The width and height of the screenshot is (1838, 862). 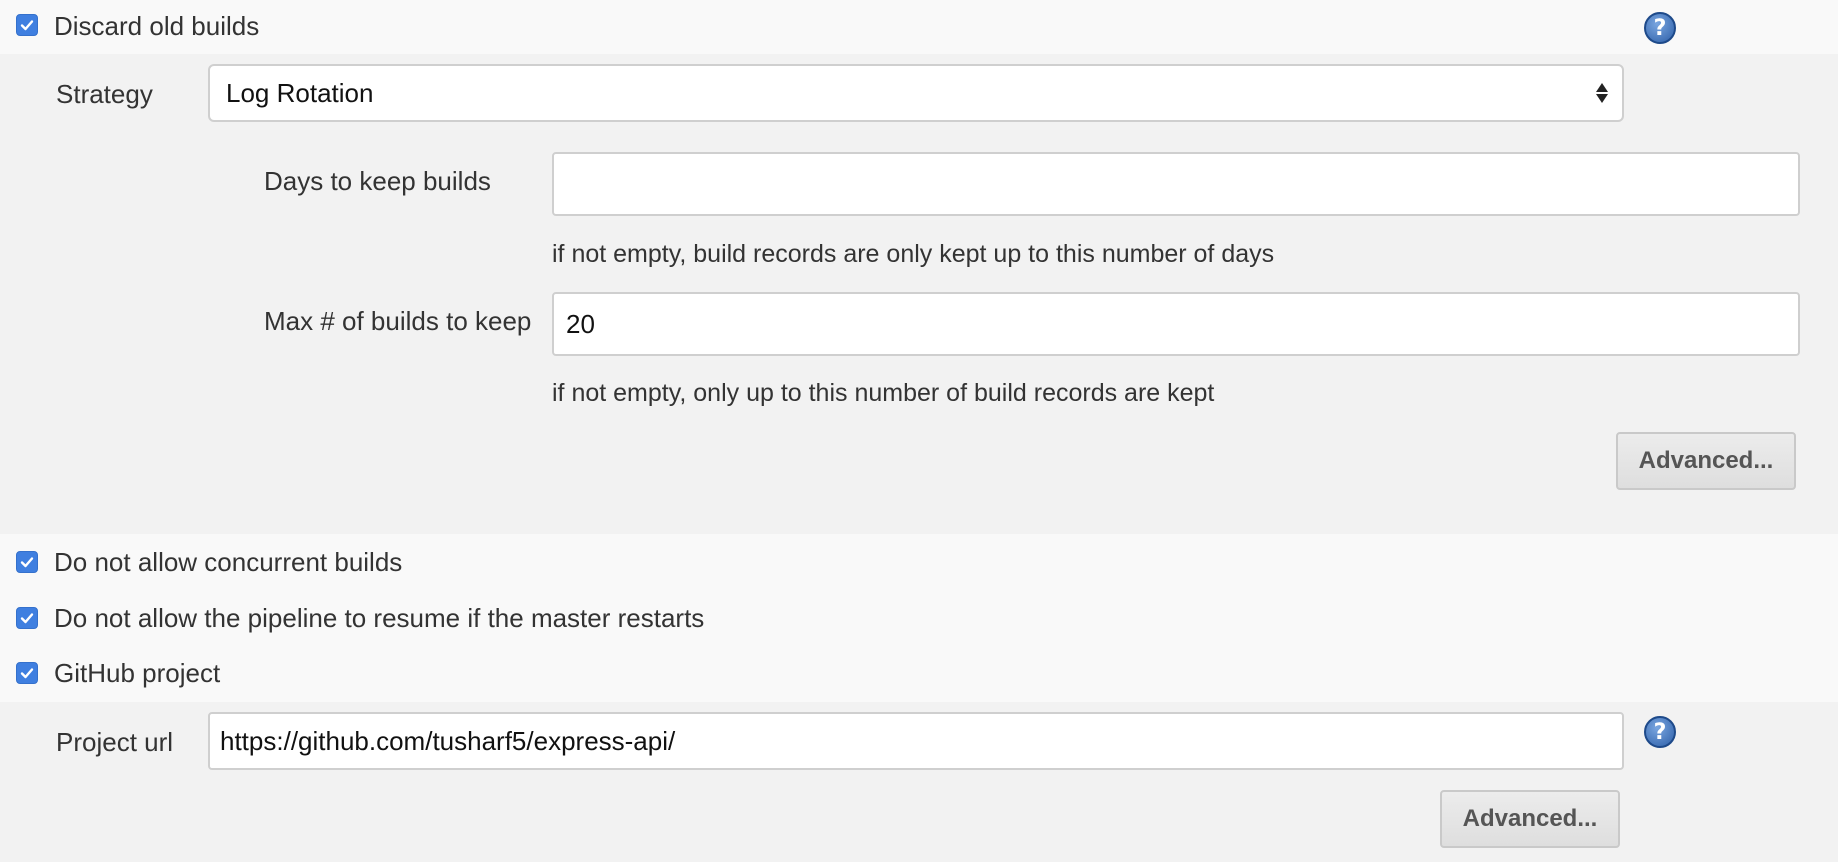 I want to click on github-project-checkbox, so click(x=27, y=673).